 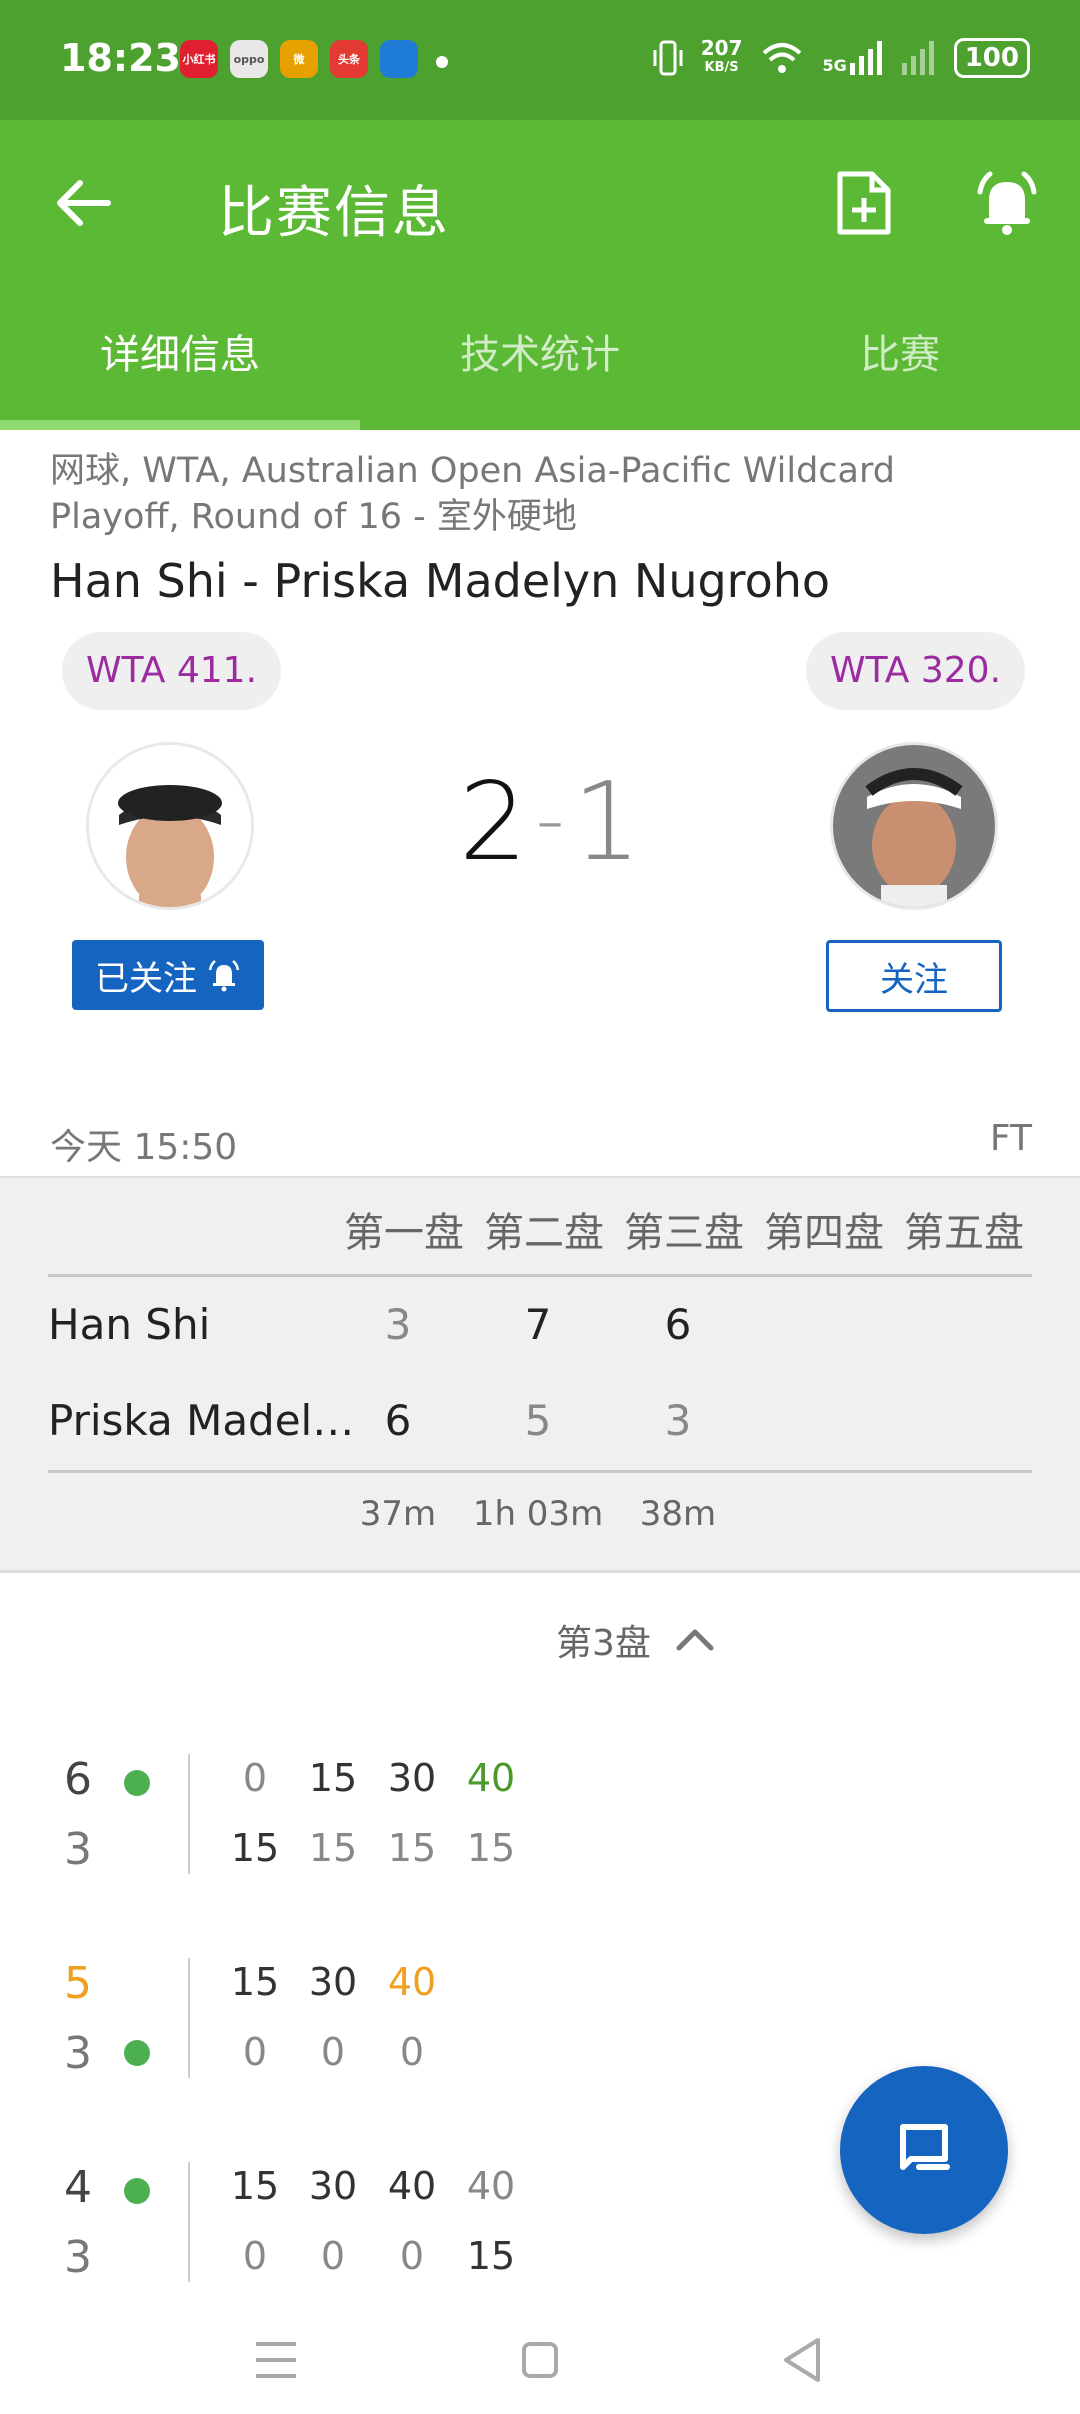 I want to click on set-score: 5, so click(x=538, y=1420).